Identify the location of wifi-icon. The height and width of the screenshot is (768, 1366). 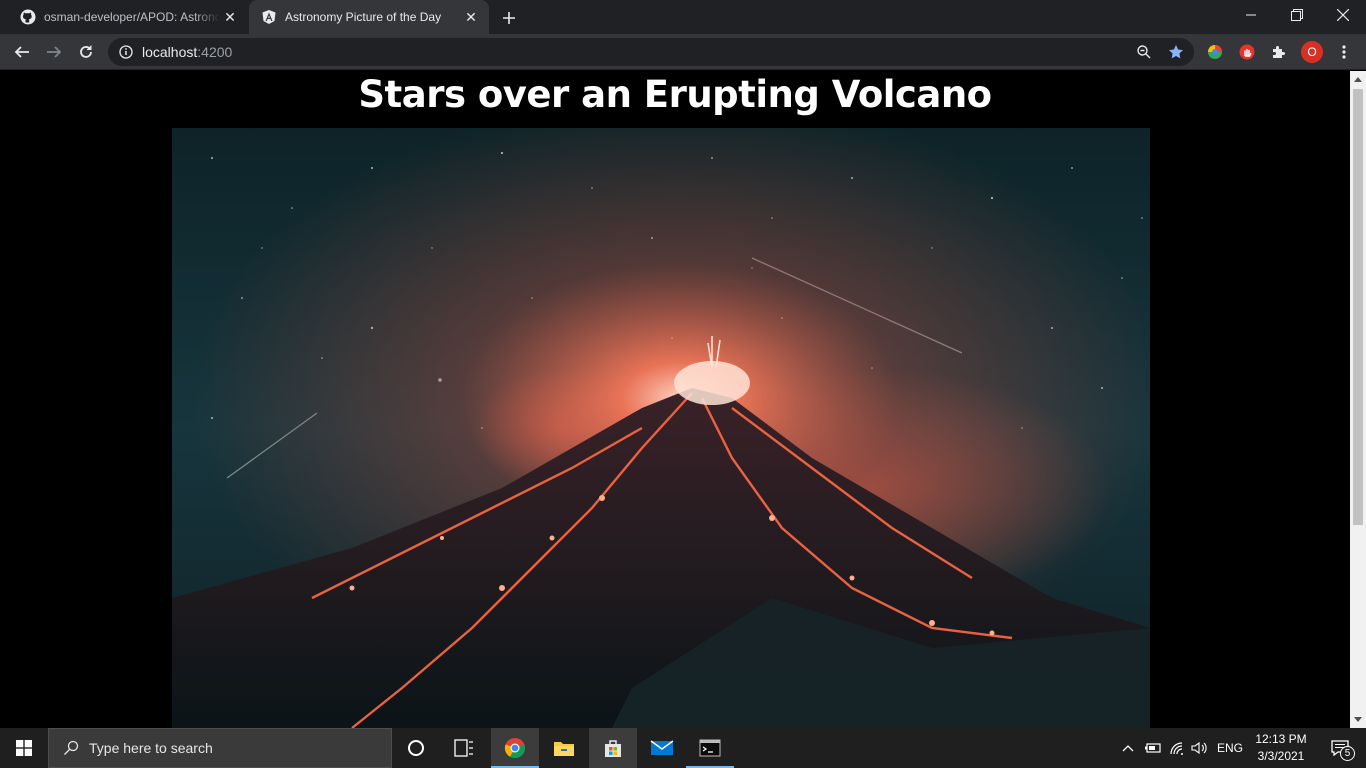
(1177, 748).